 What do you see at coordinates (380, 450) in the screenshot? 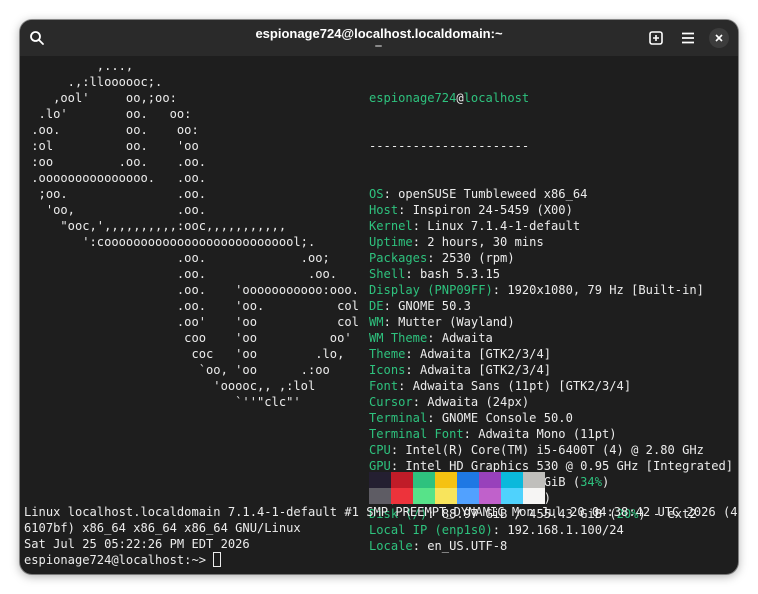
I see `info-key: CPU` at bounding box center [380, 450].